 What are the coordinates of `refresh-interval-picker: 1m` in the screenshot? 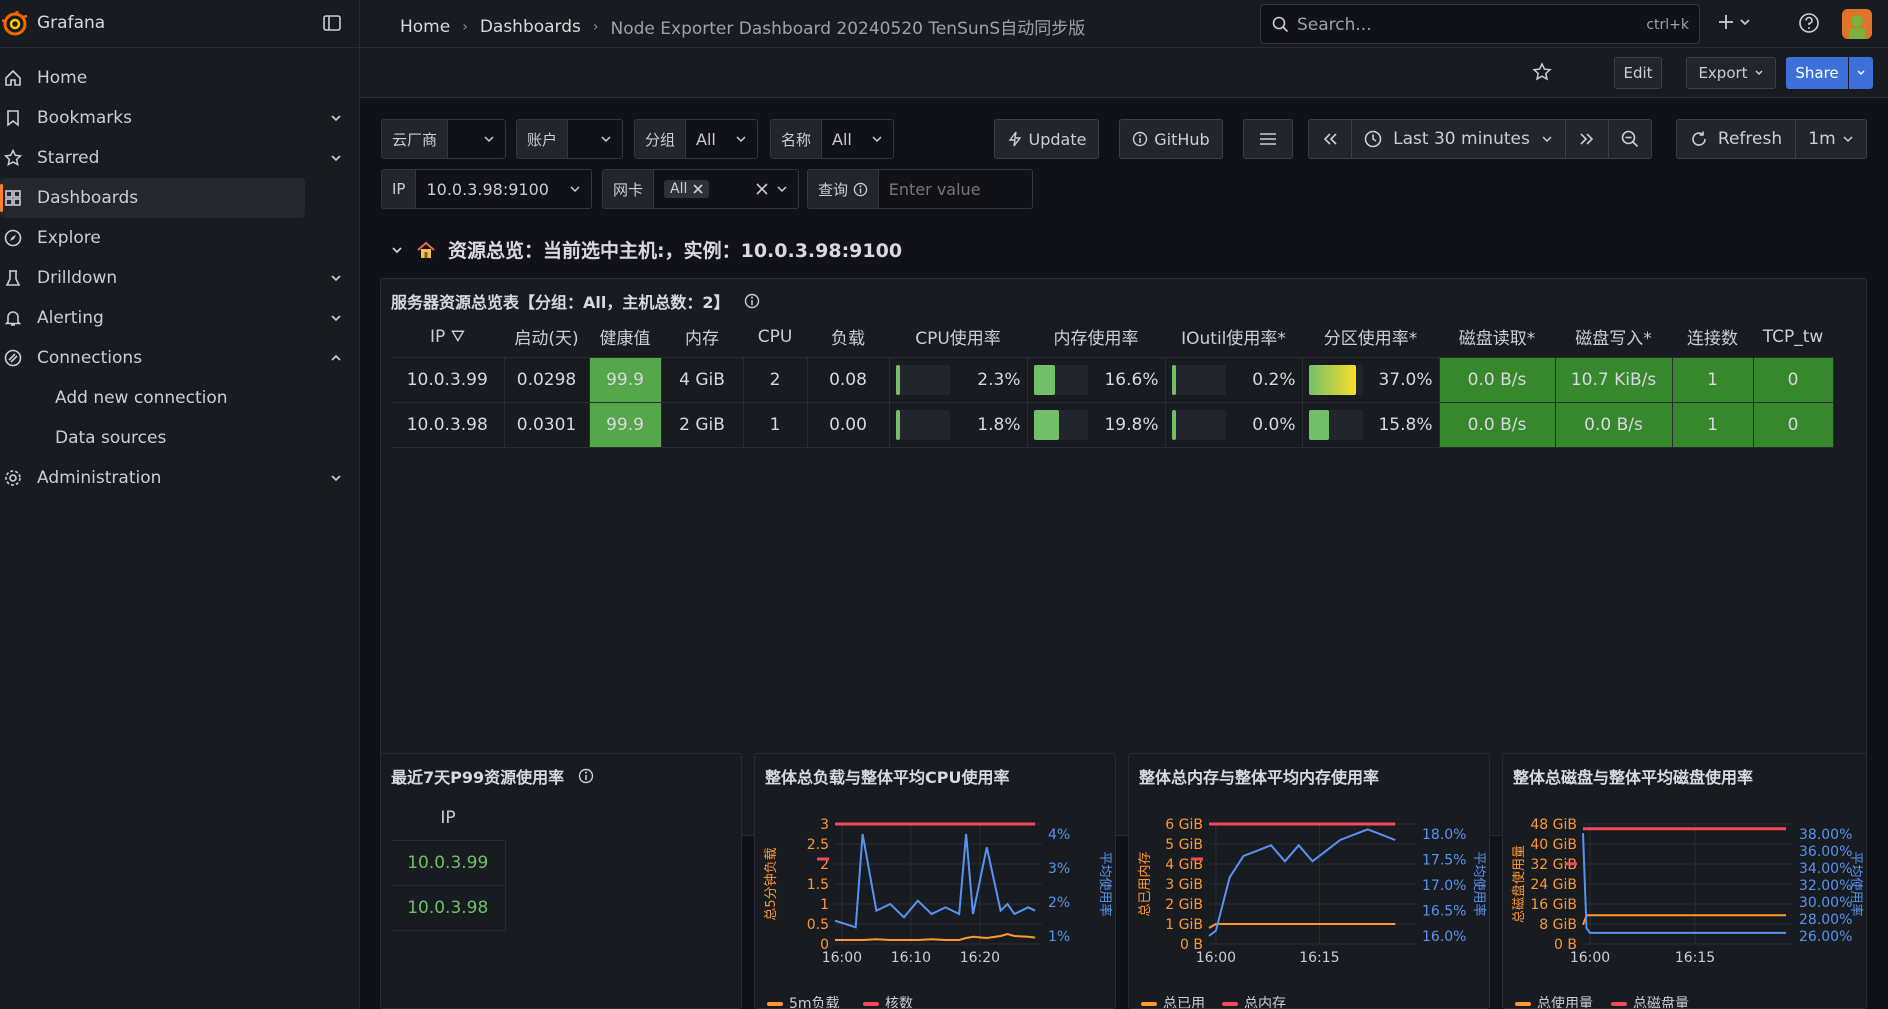 It's located at (1831, 139).